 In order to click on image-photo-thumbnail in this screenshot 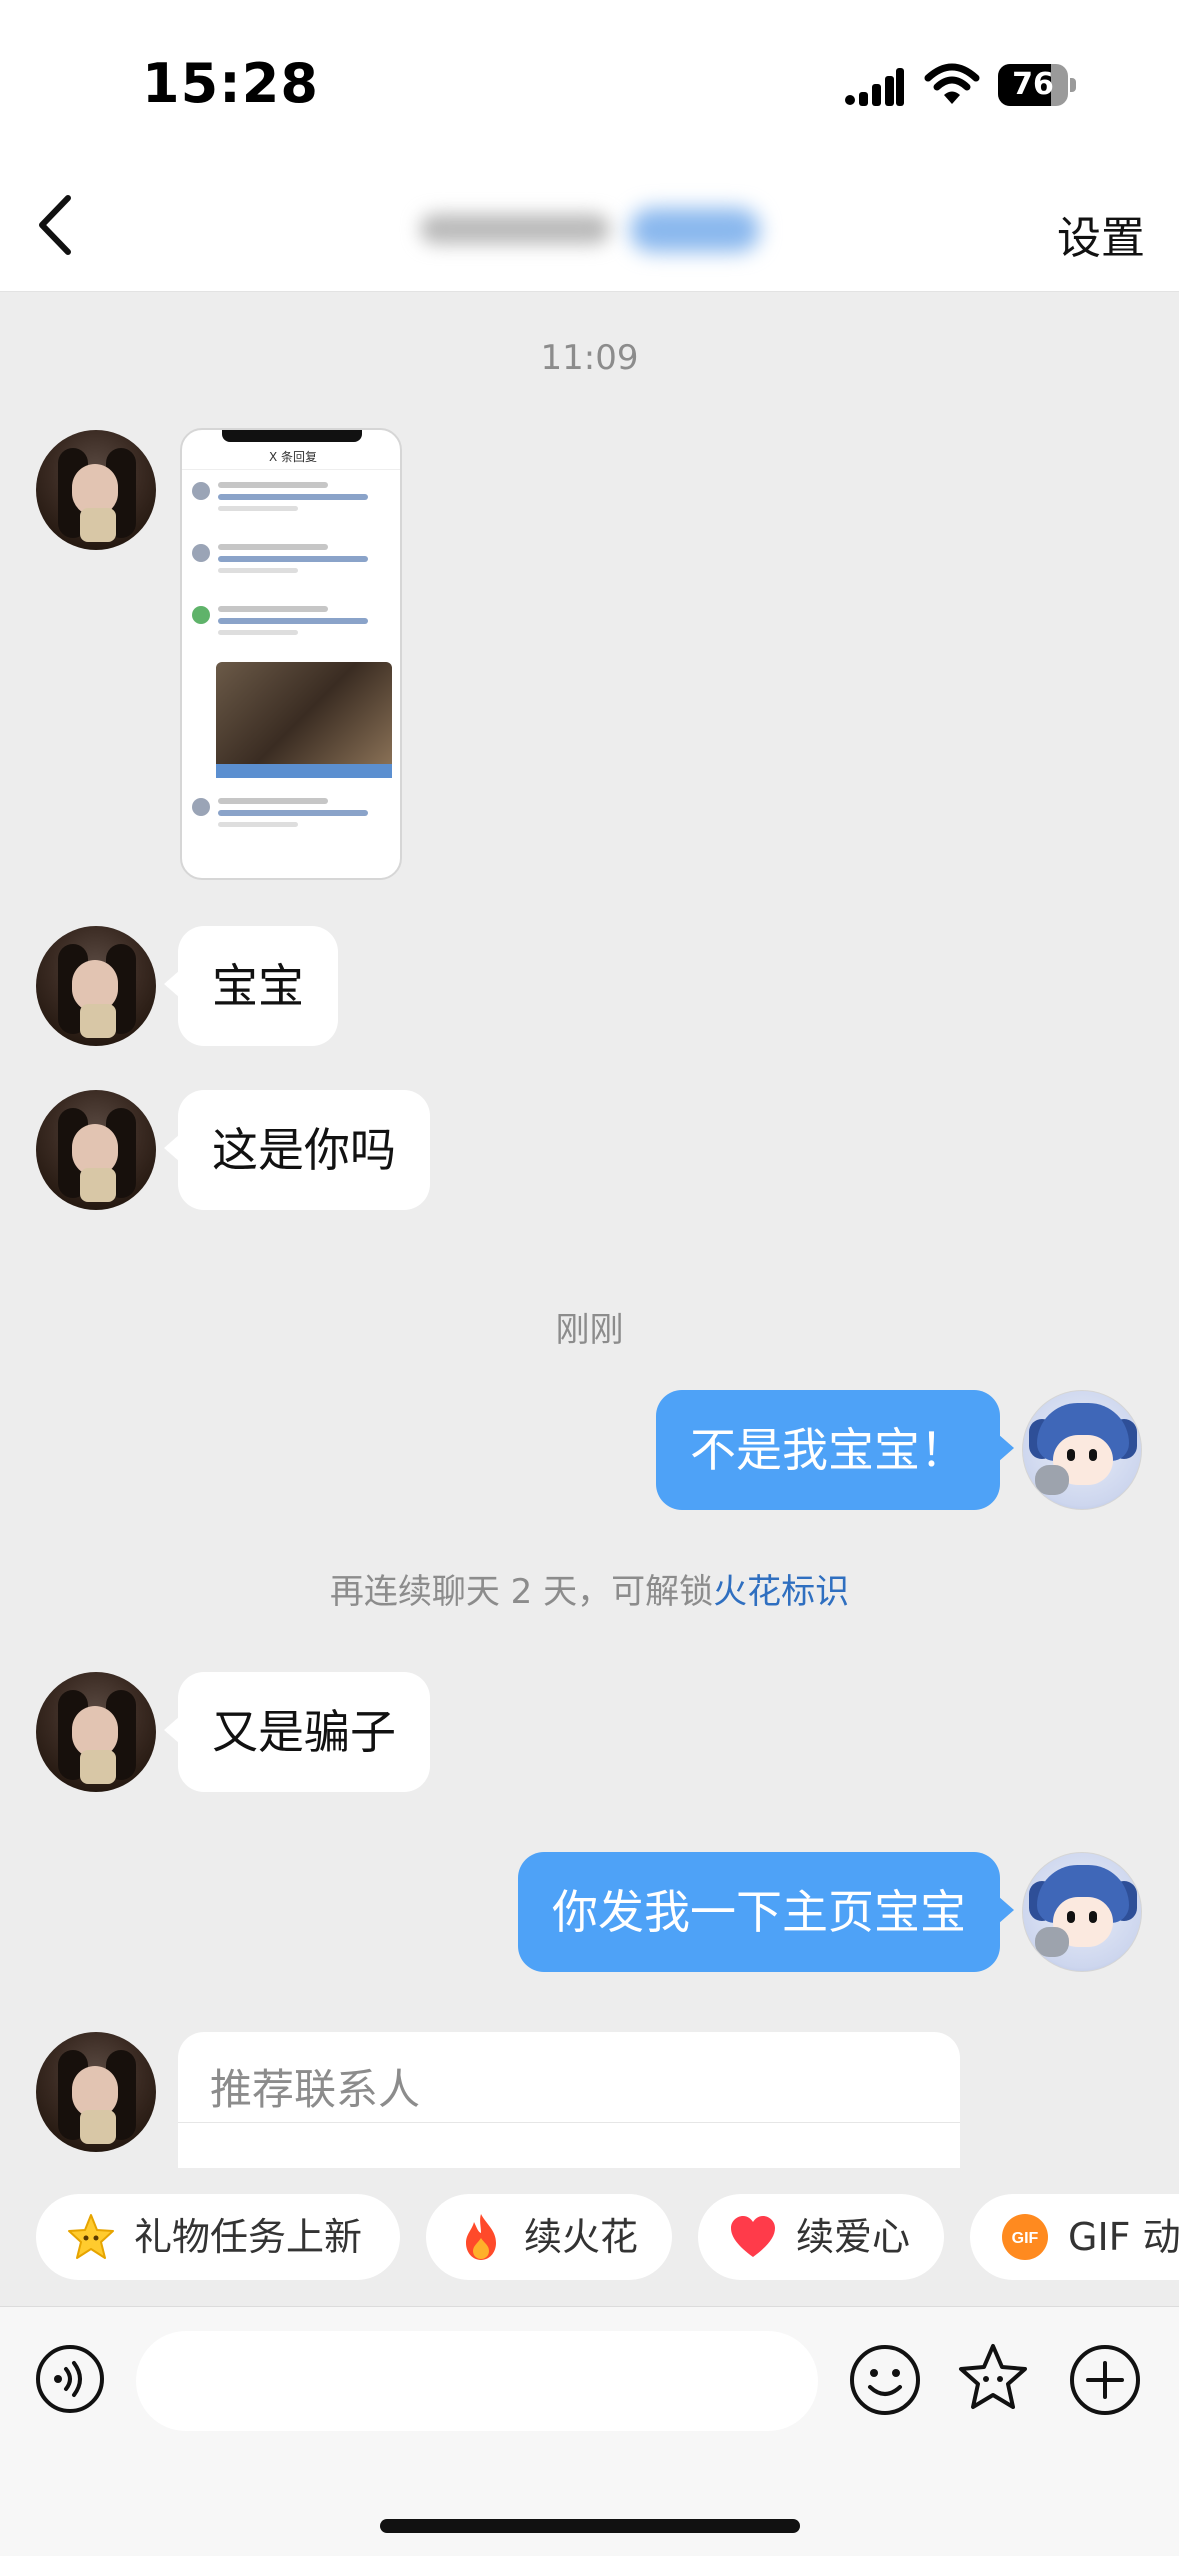, I will do `click(304, 716)`.